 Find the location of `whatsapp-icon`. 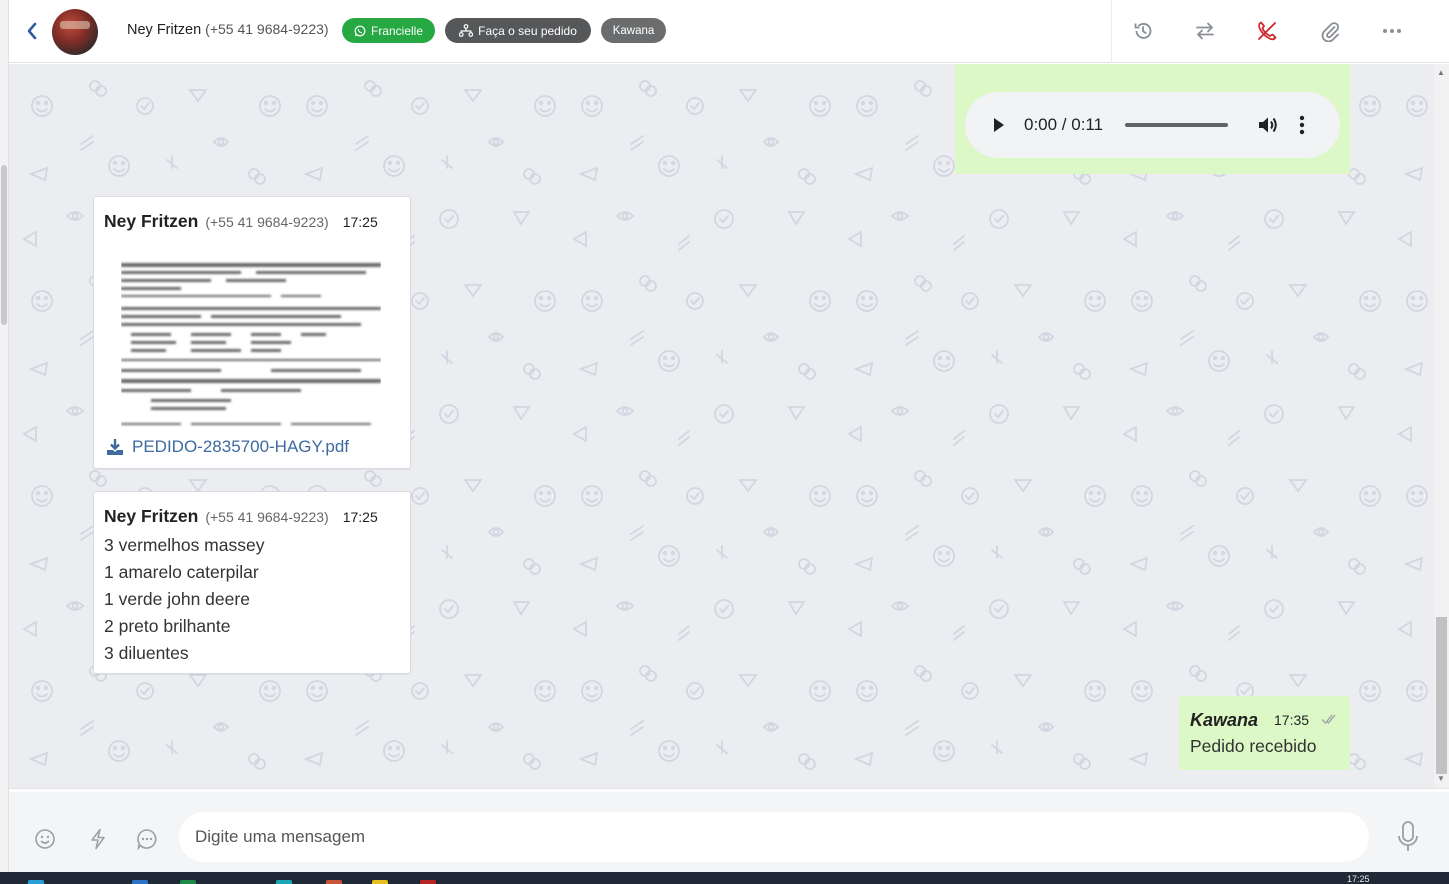

whatsapp-icon is located at coordinates (360, 30).